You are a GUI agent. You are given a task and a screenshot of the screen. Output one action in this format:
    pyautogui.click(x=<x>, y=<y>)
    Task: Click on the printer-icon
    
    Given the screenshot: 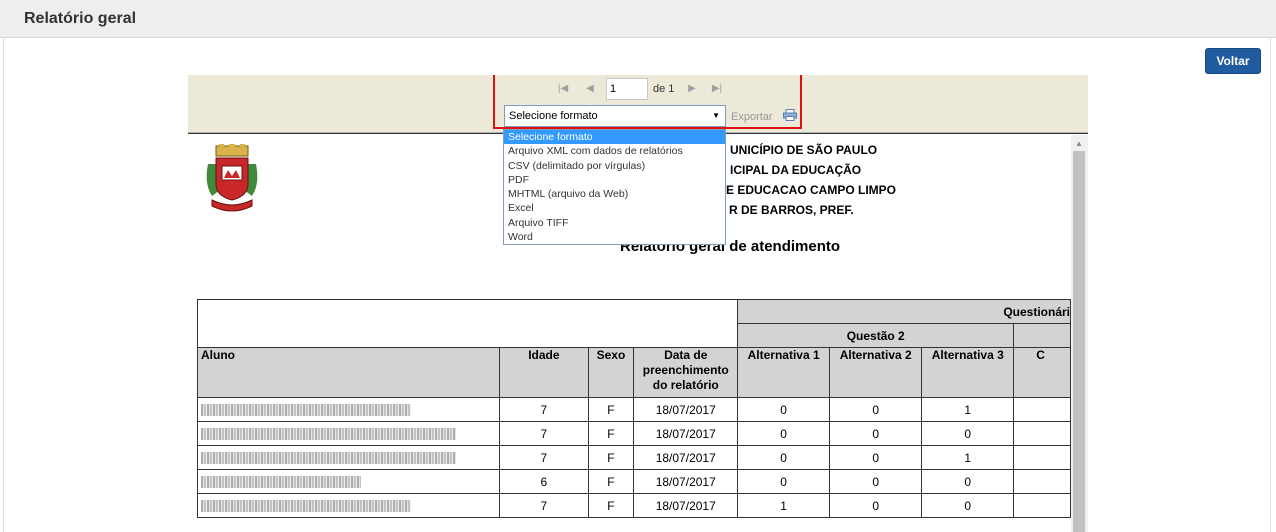 What is the action you would take?
    pyautogui.click(x=790, y=115)
    